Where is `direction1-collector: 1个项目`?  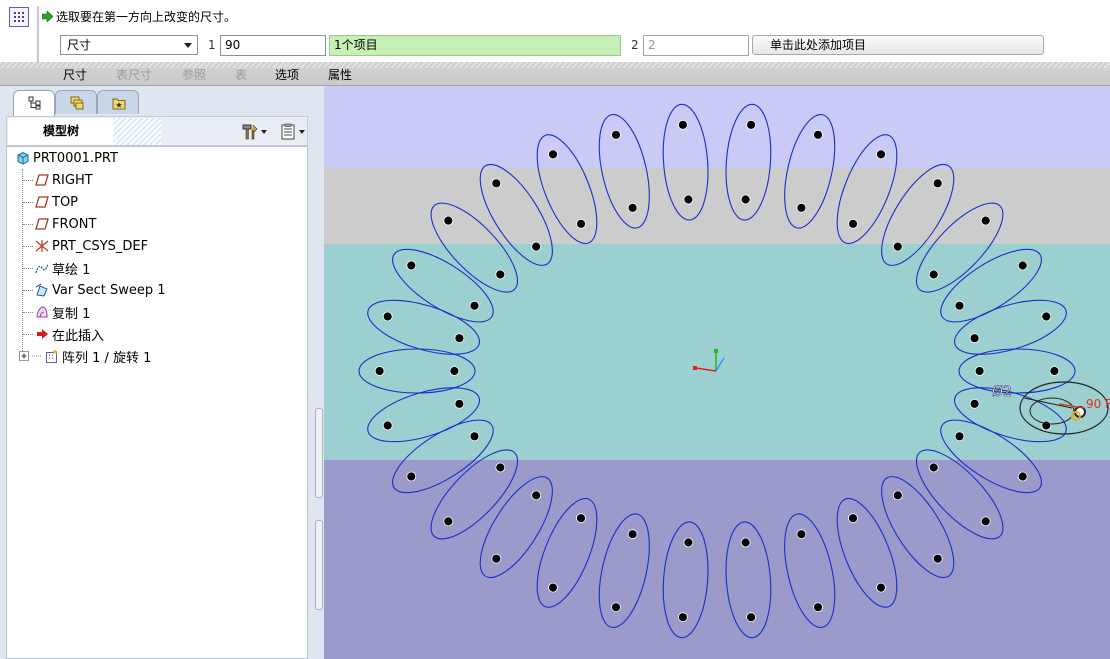
direction1-collector: 1个项目 is located at coordinates (475, 45).